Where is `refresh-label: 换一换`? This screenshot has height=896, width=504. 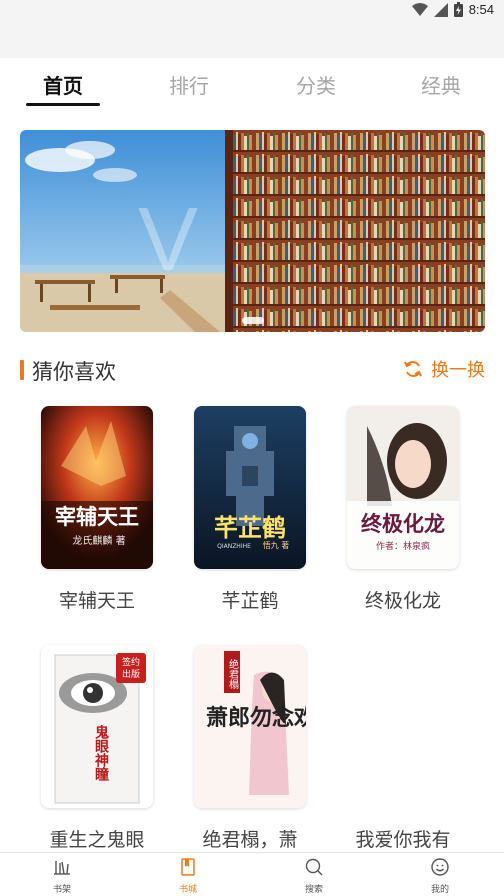
refresh-label: 换一换 is located at coordinates (458, 370).